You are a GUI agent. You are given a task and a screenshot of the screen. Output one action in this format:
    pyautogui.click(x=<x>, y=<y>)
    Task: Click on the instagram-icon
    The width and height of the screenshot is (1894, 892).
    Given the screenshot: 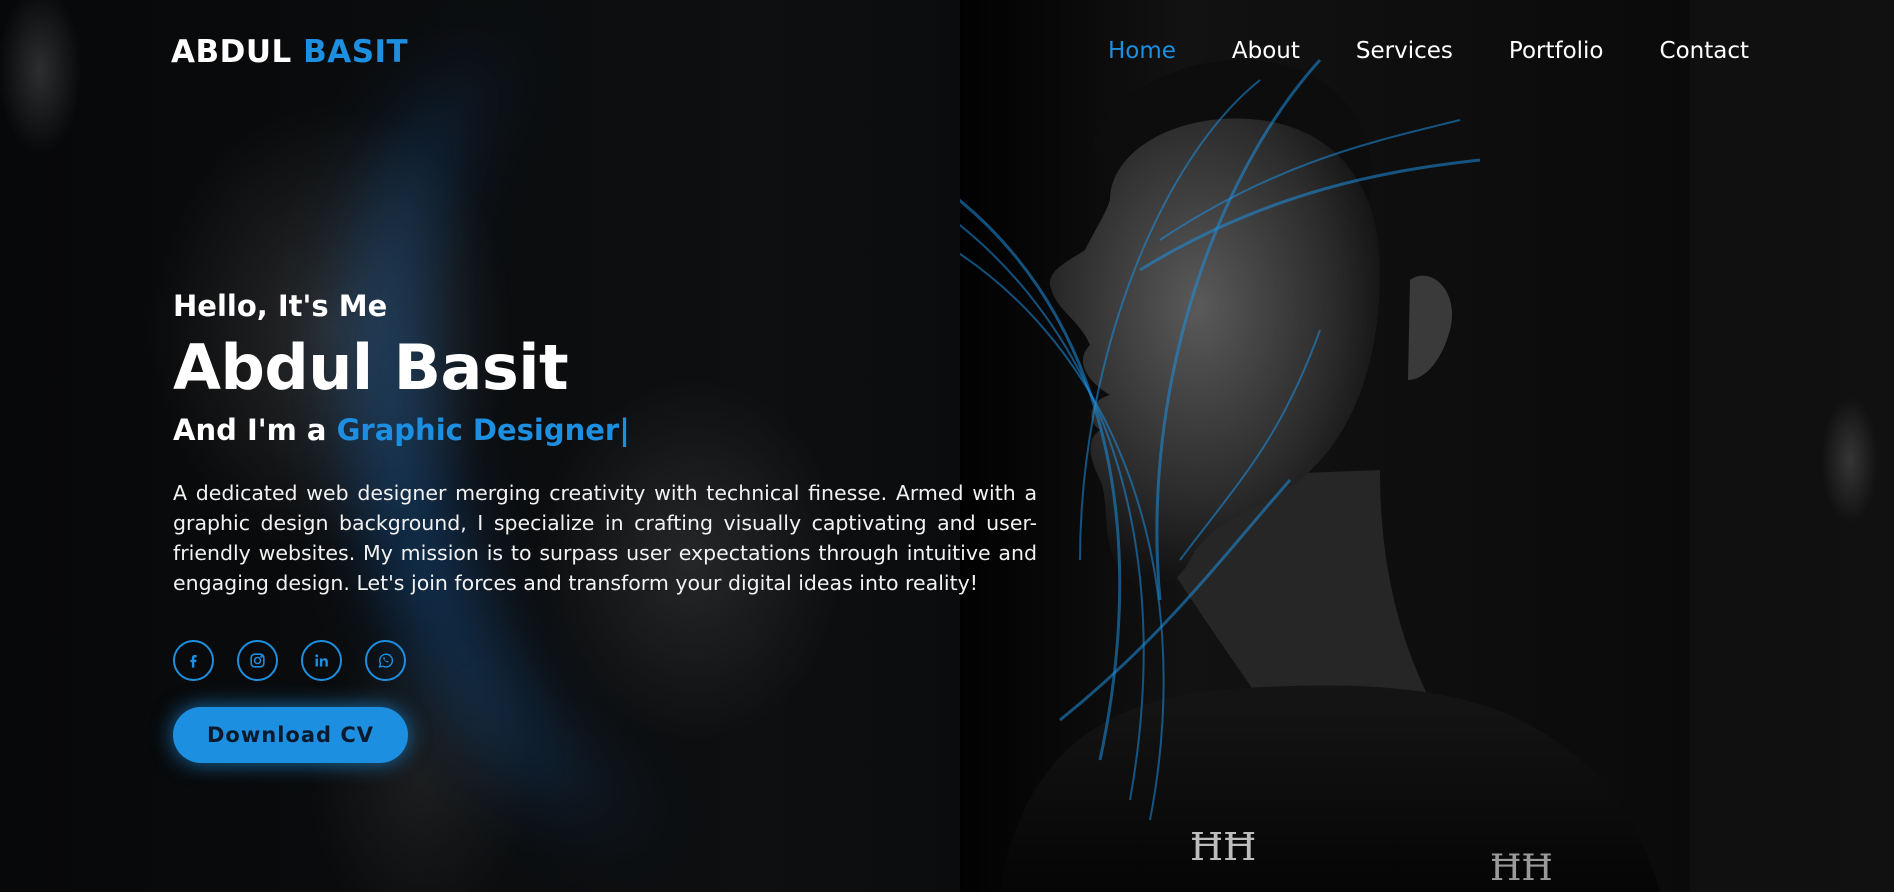 What is the action you would take?
    pyautogui.click(x=257, y=660)
    